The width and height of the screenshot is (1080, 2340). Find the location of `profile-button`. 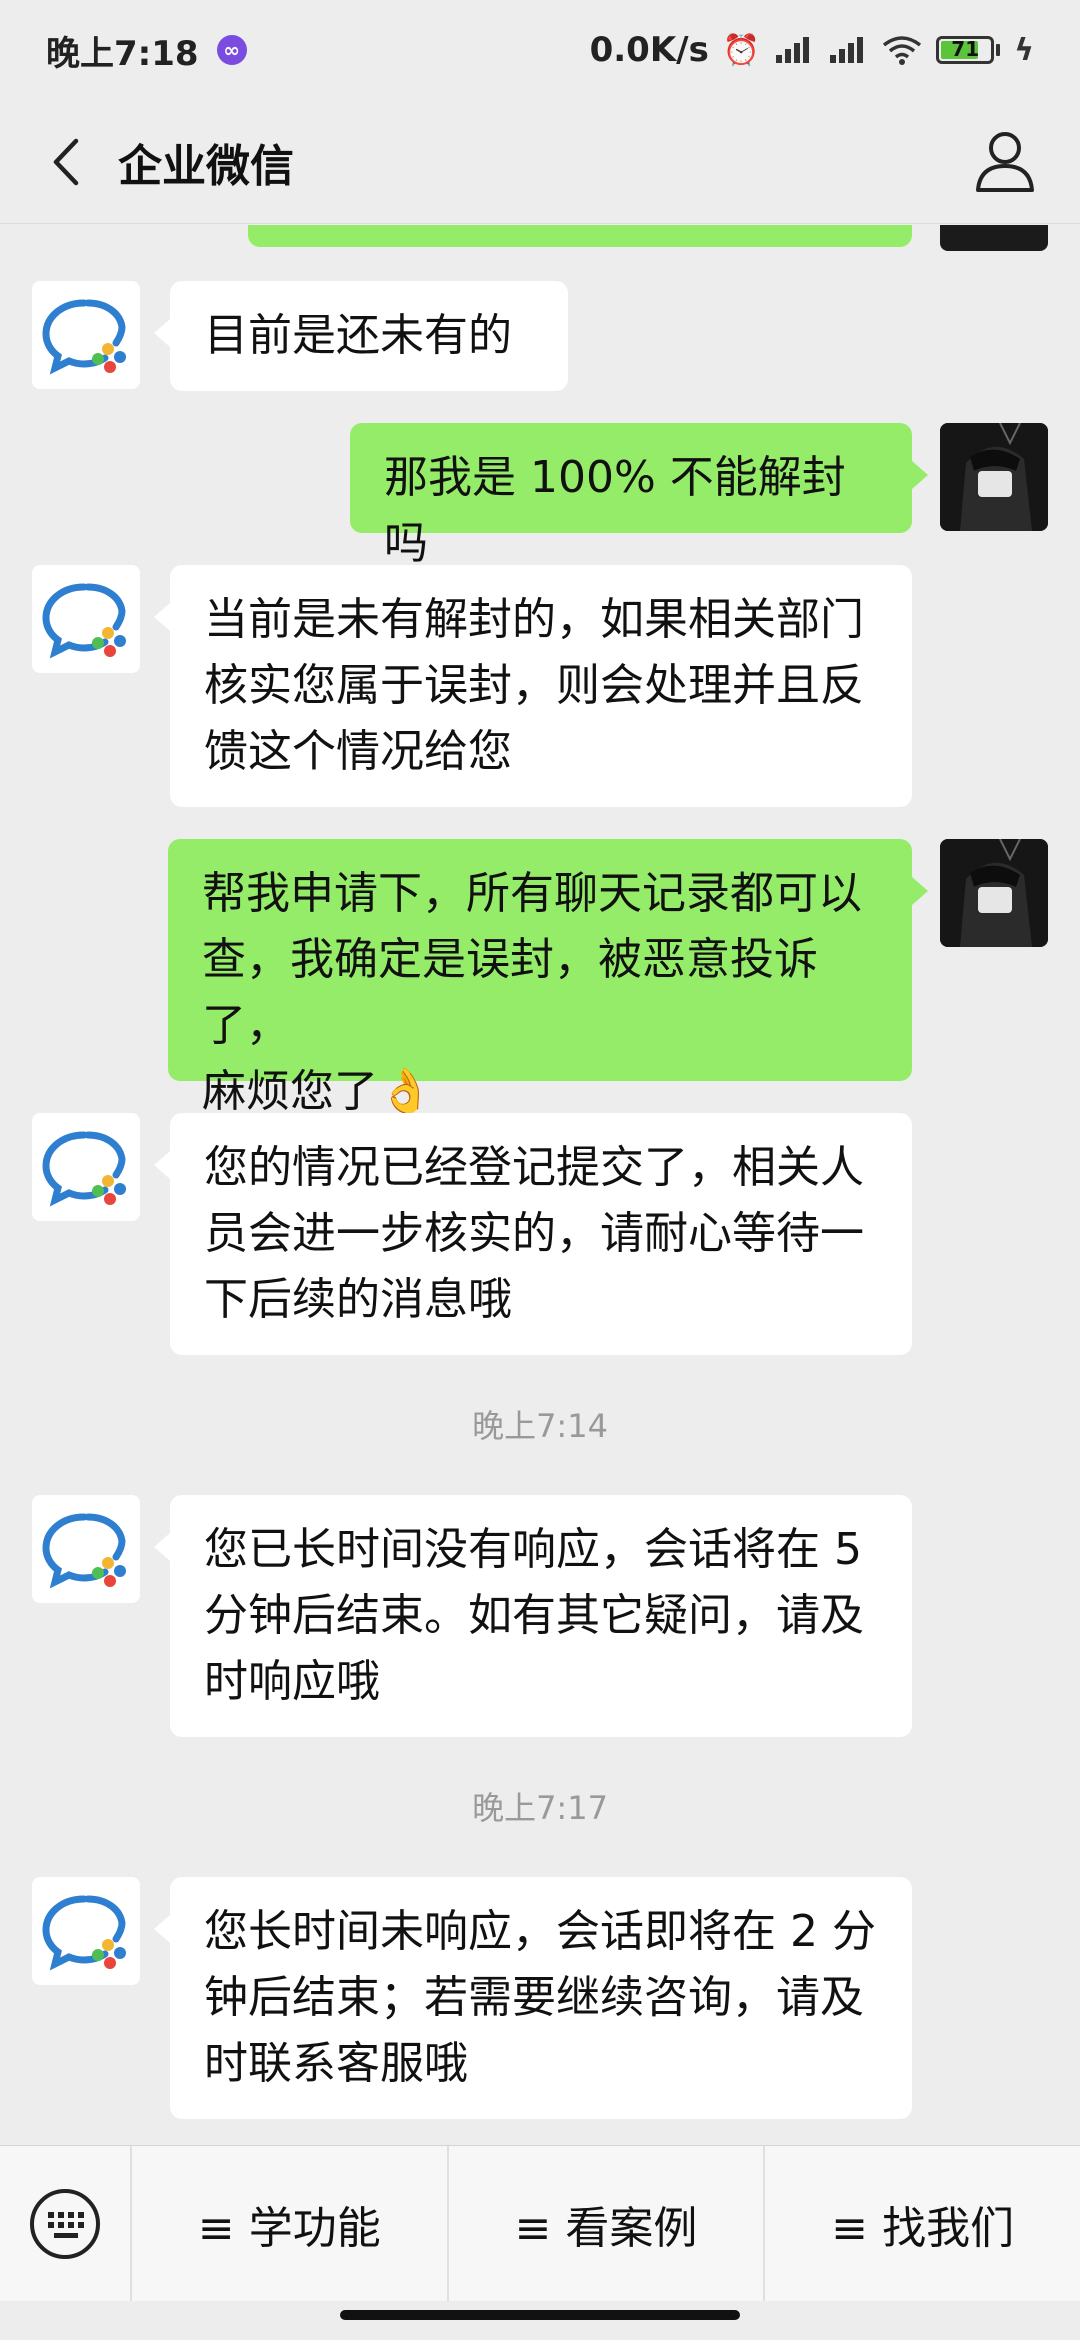

profile-button is located at coordinates (1005, 161).